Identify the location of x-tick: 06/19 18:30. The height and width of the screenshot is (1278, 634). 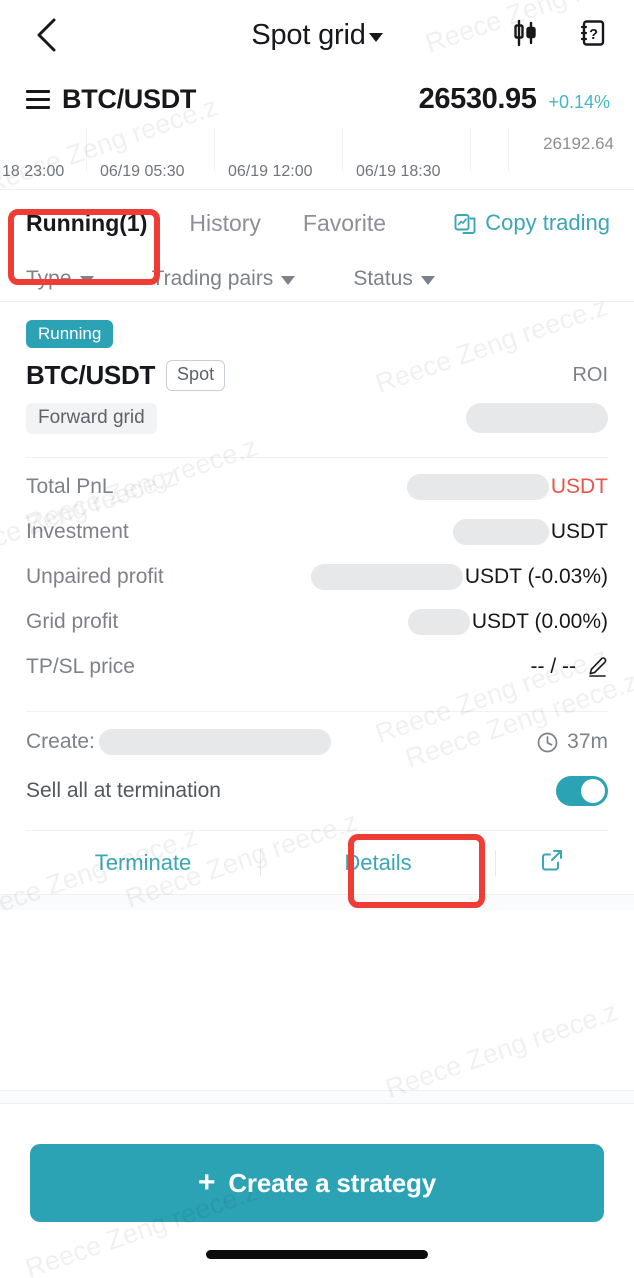
(398, 171).